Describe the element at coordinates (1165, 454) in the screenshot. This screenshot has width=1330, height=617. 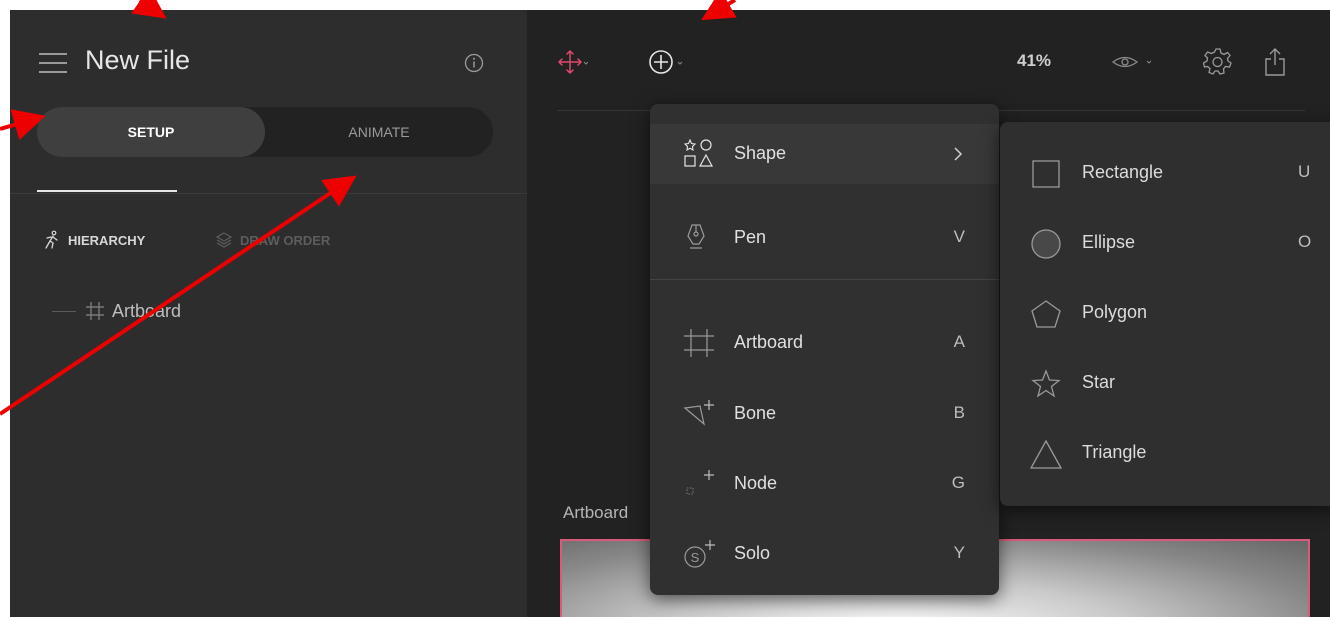
I see `submenu-item-triangle: Triangle` at that location.